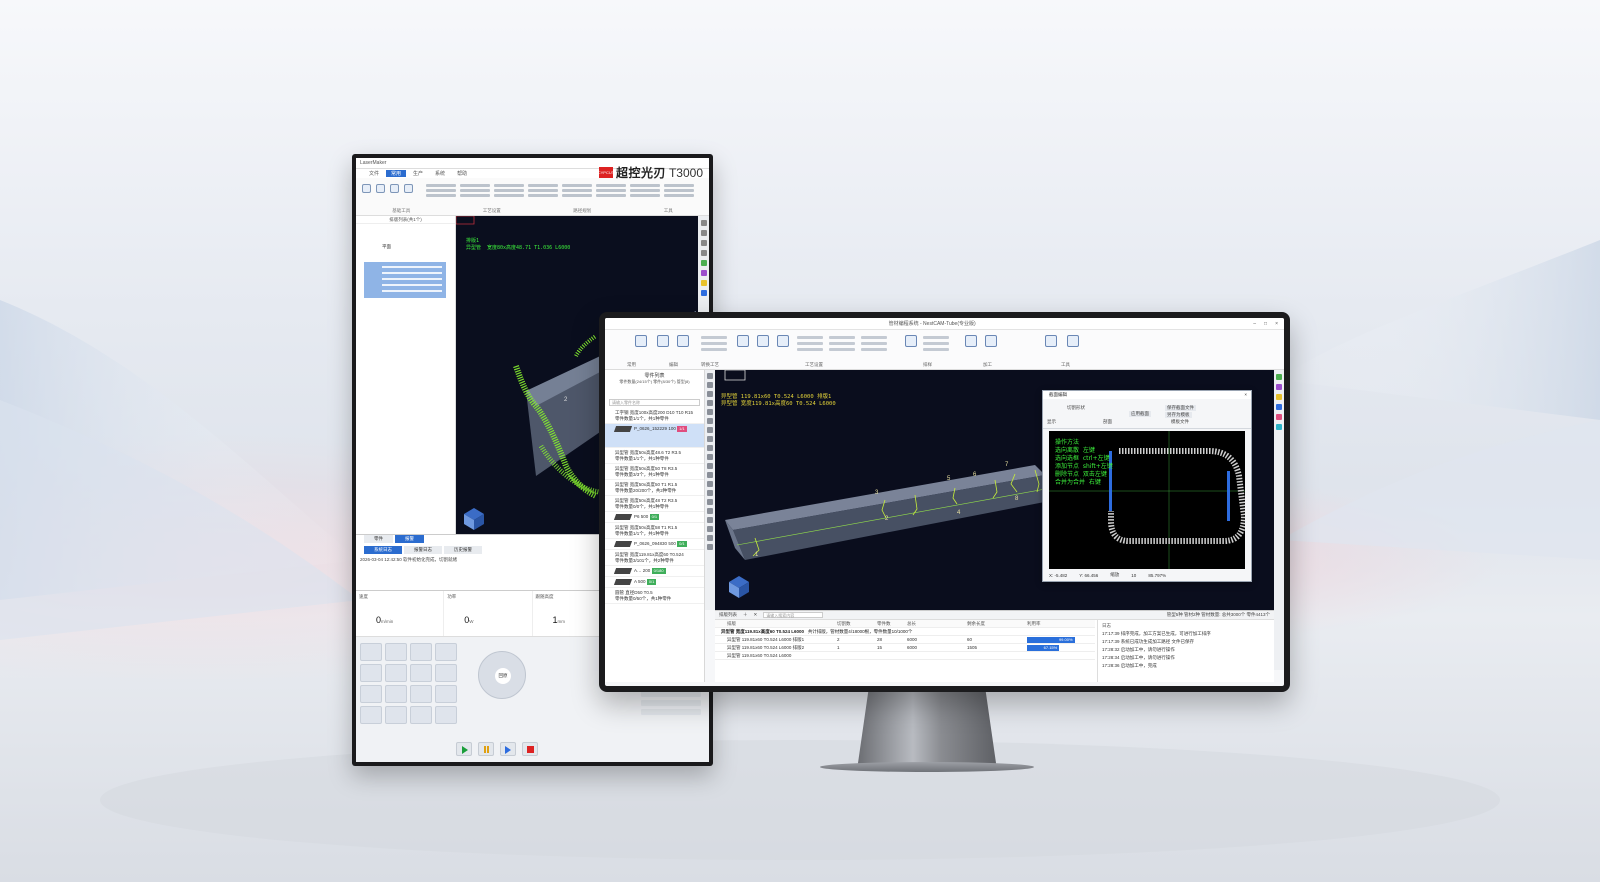  Describe the element at coordinates (654, 544) in the screenshot. I see `list-item: P_0626_094830 500 0/1` at that location.